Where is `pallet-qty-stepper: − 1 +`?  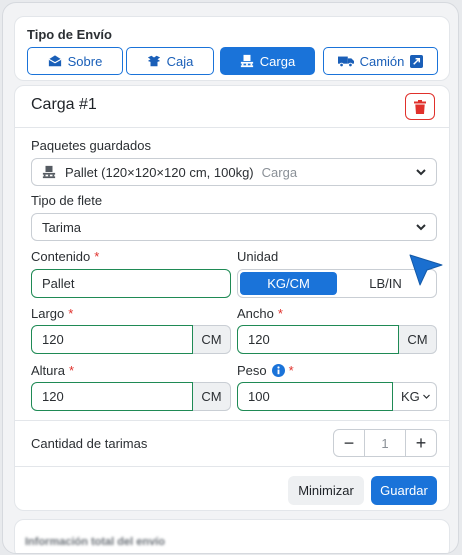 pallet-qty-stepper: − 1 + is located at coordinates (385, 443).